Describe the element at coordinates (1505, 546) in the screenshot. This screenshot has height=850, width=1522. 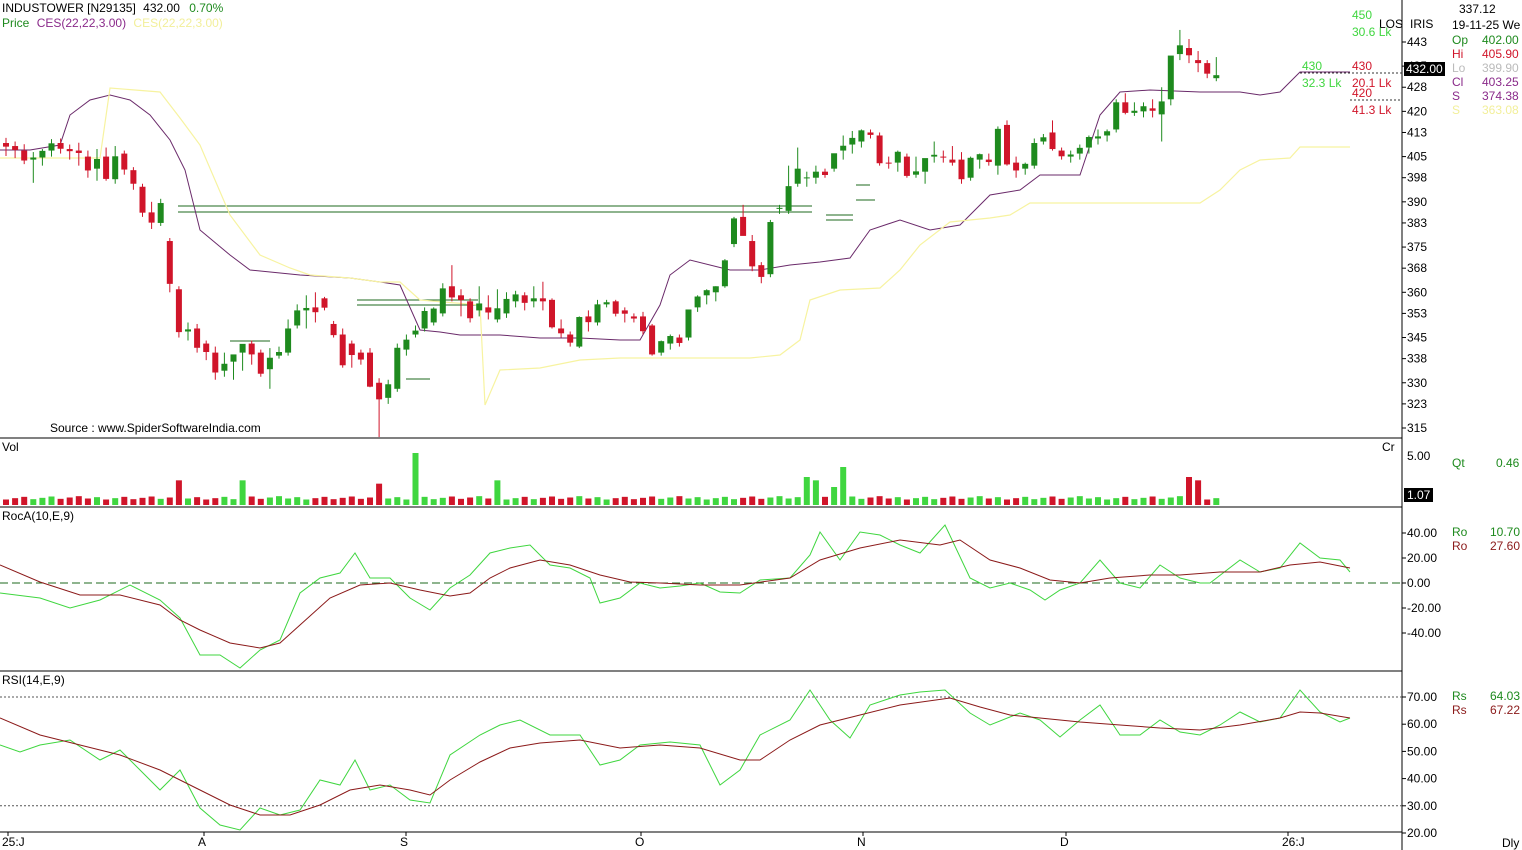
I see `roc-signal-value: 27.60` at that location.